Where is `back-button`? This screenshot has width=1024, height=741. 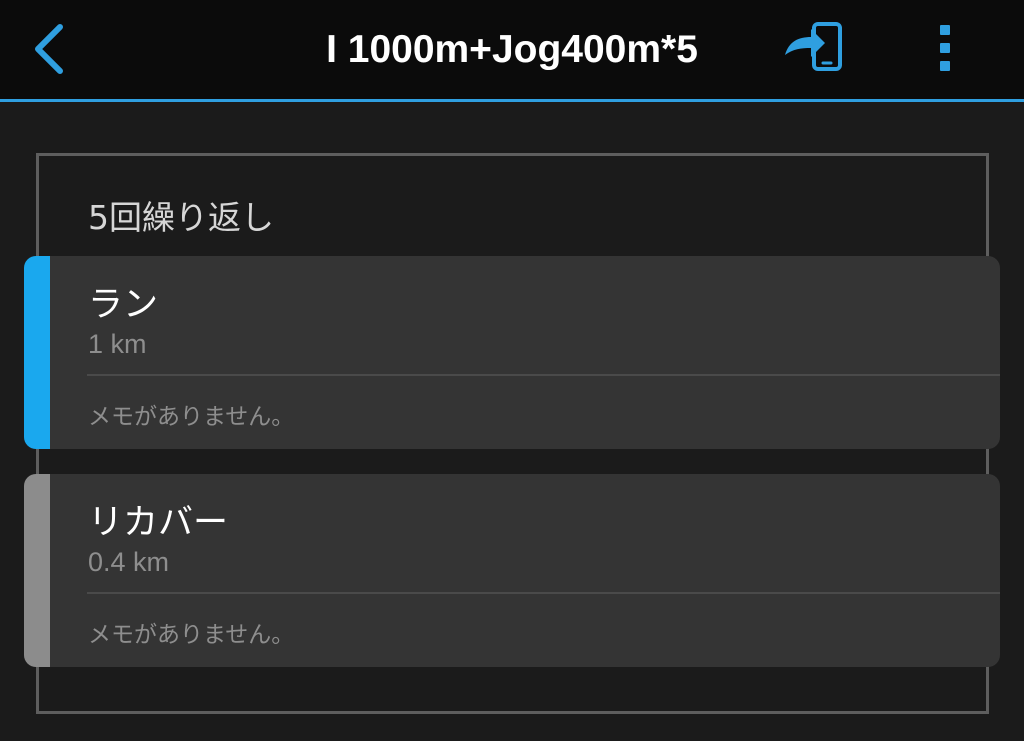
back-button is located at coordinates (50, 51).